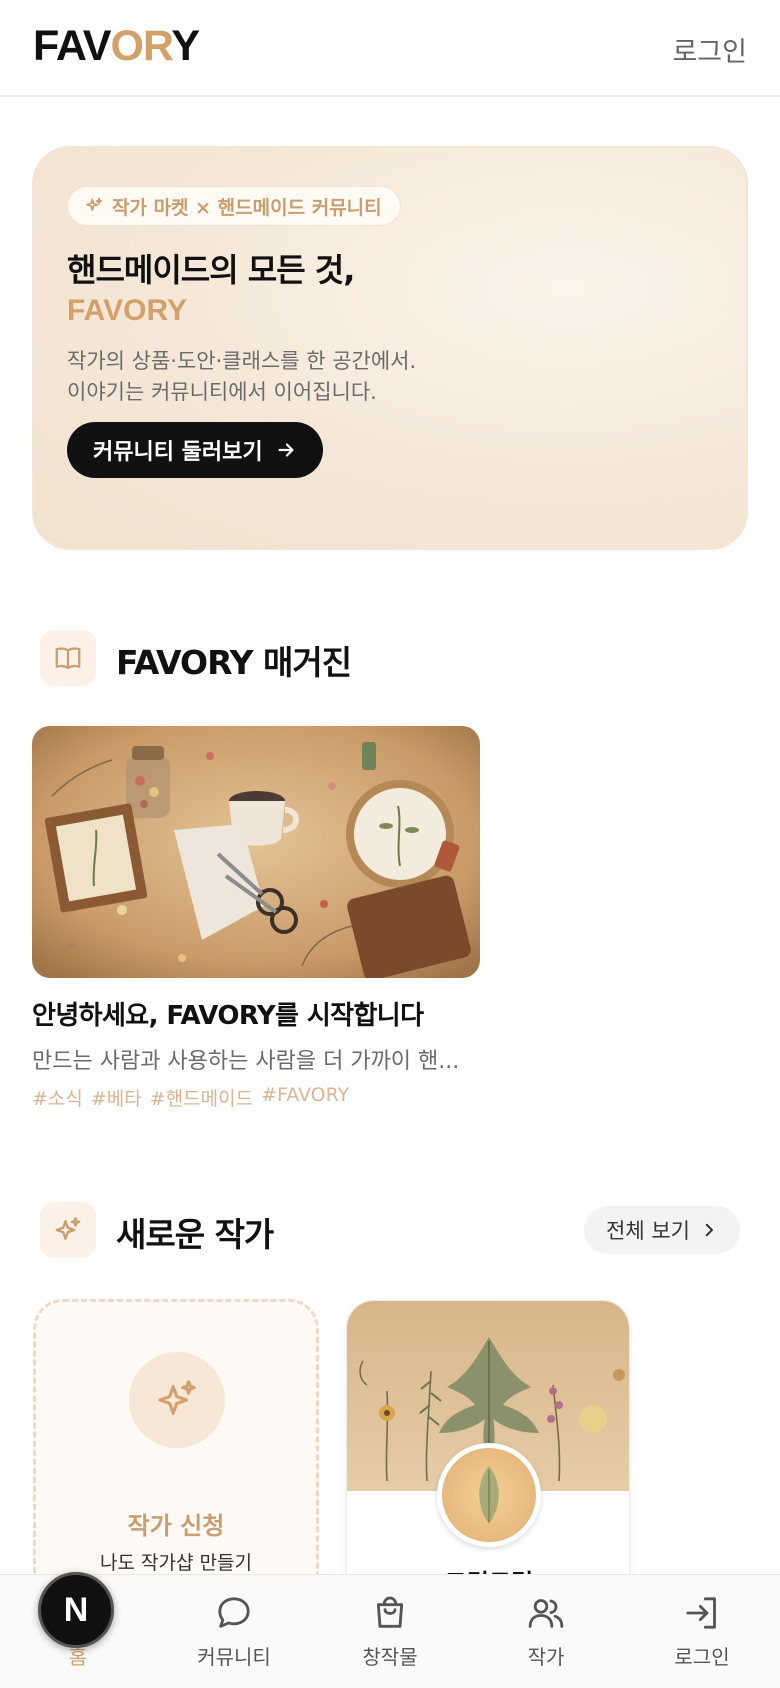 This screenshot has width=780, height=1688. What do you see at coordinates (234, 1612) in the screenshot?
I see `chat-bubble-icon` at bounding box center [234, 1612].